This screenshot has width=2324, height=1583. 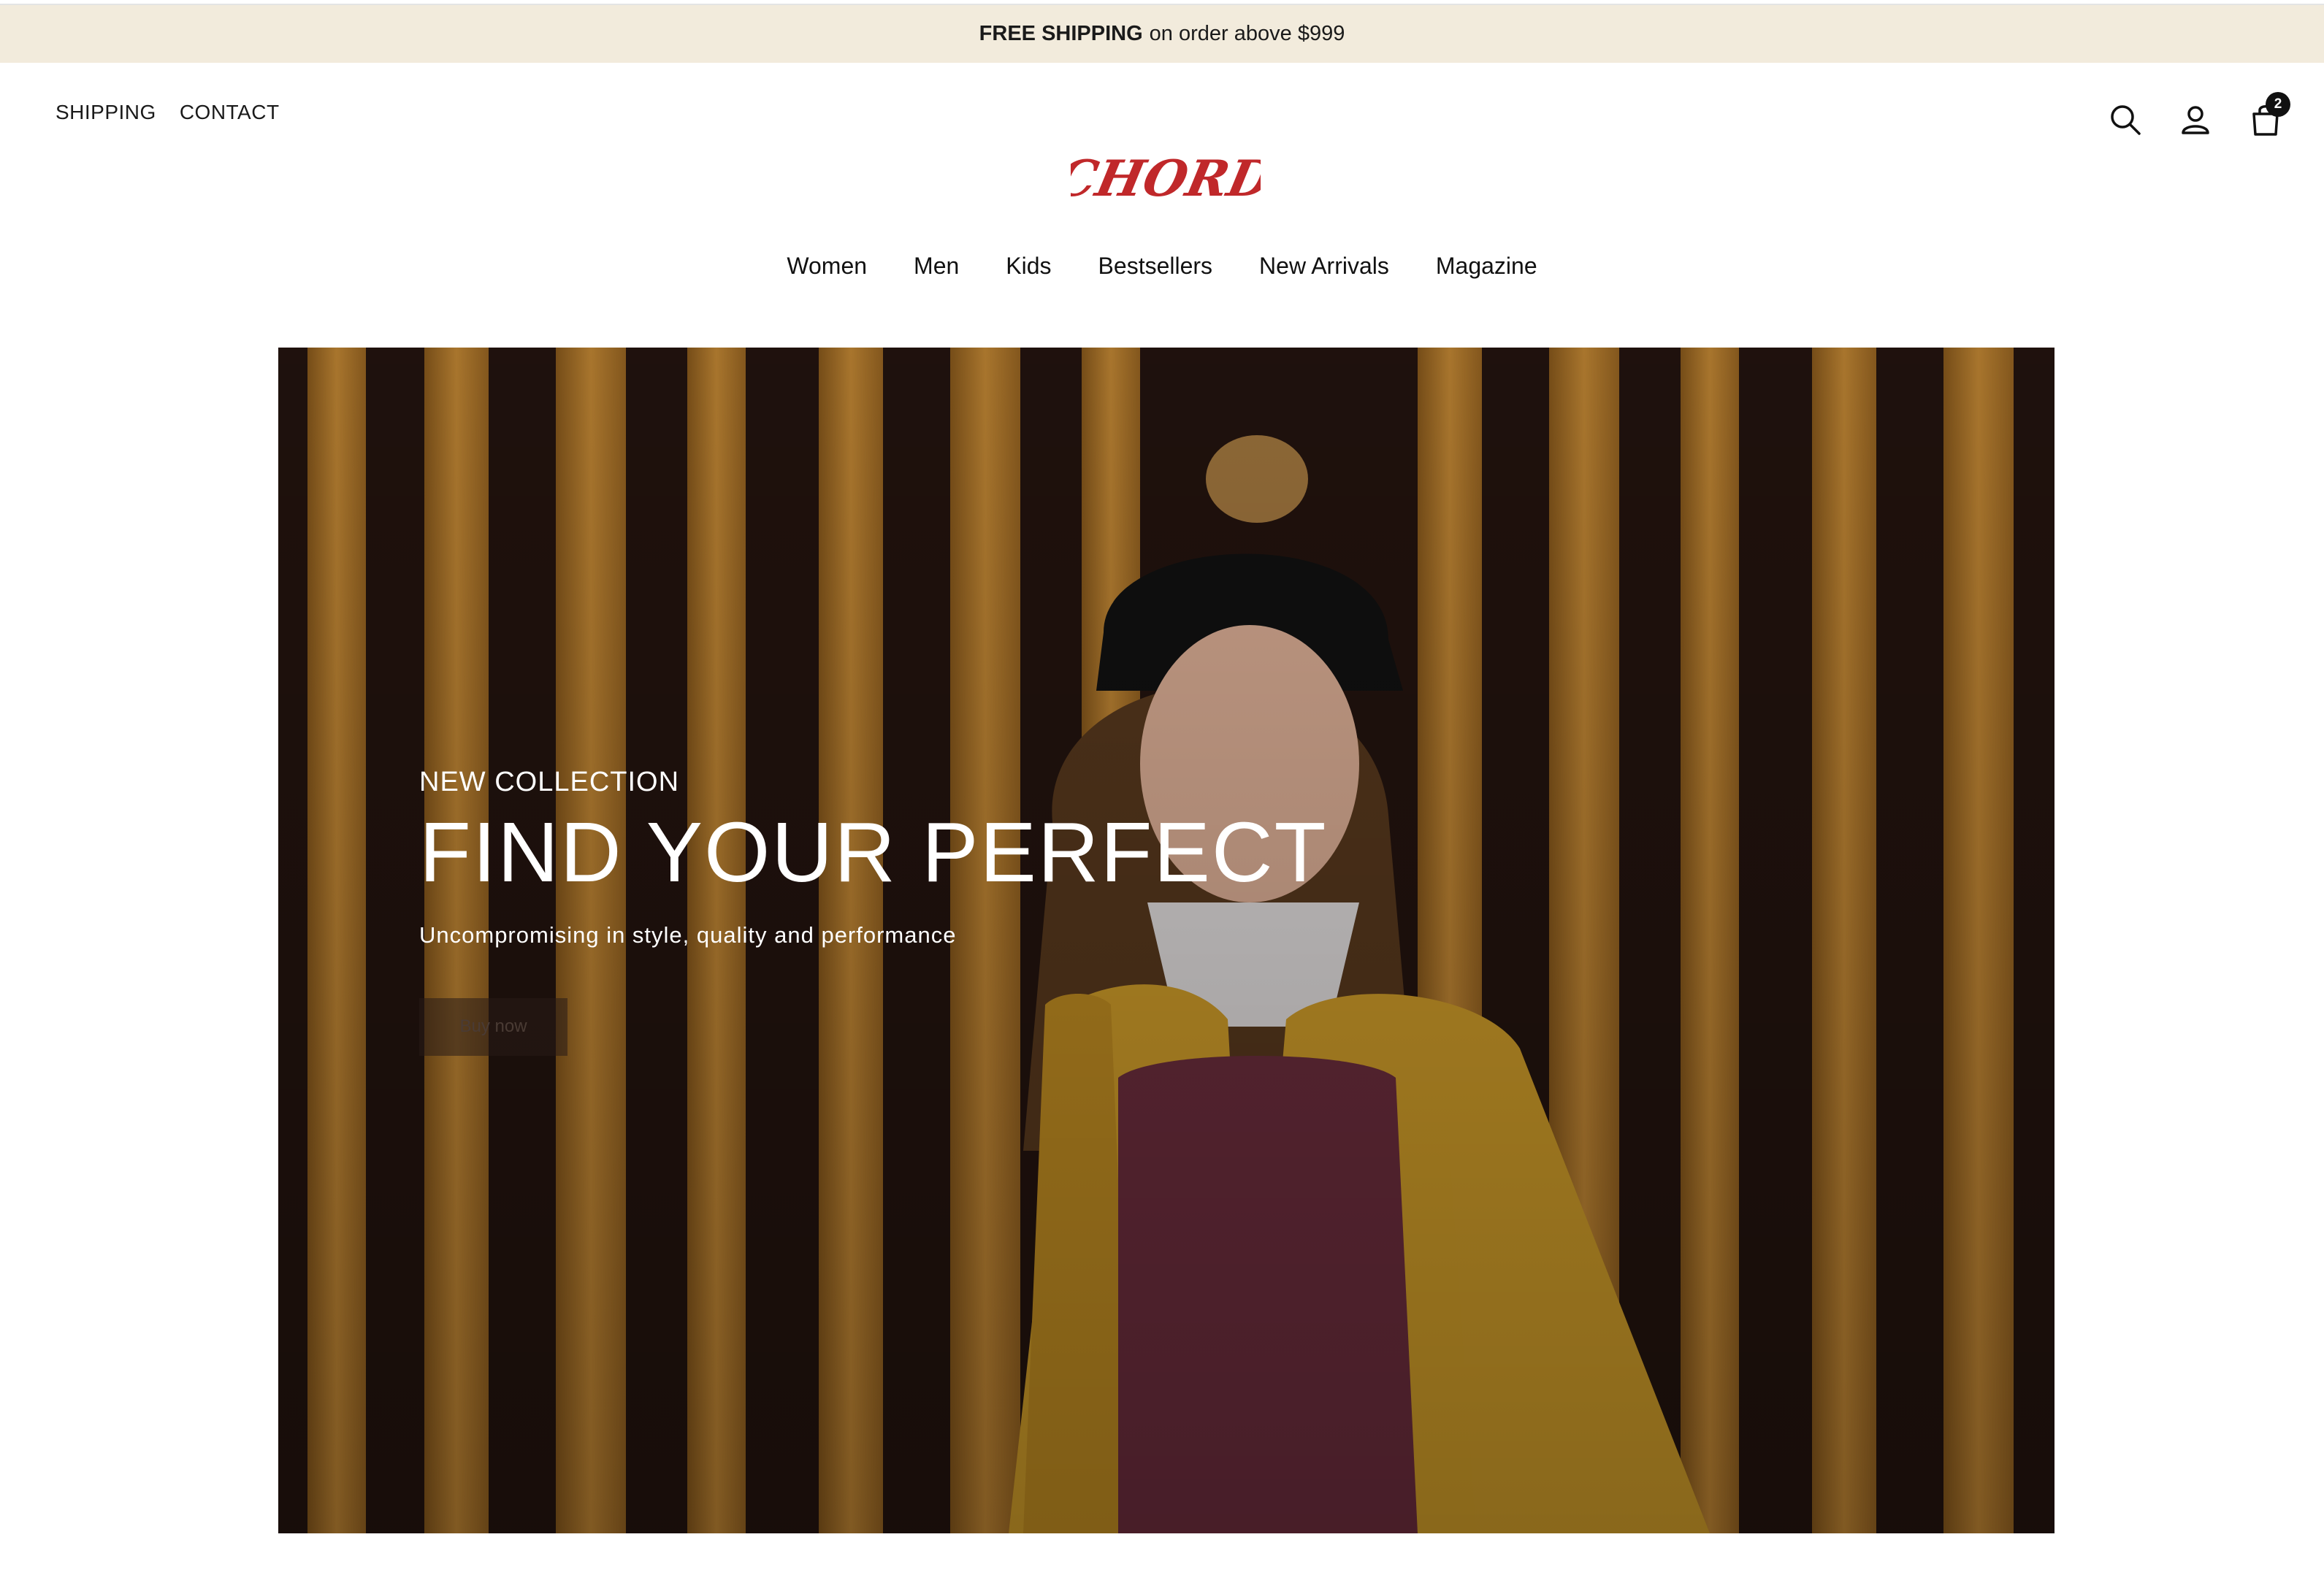 I want to click on shipping-link: SHIPPING, so click(x=106, y=112).